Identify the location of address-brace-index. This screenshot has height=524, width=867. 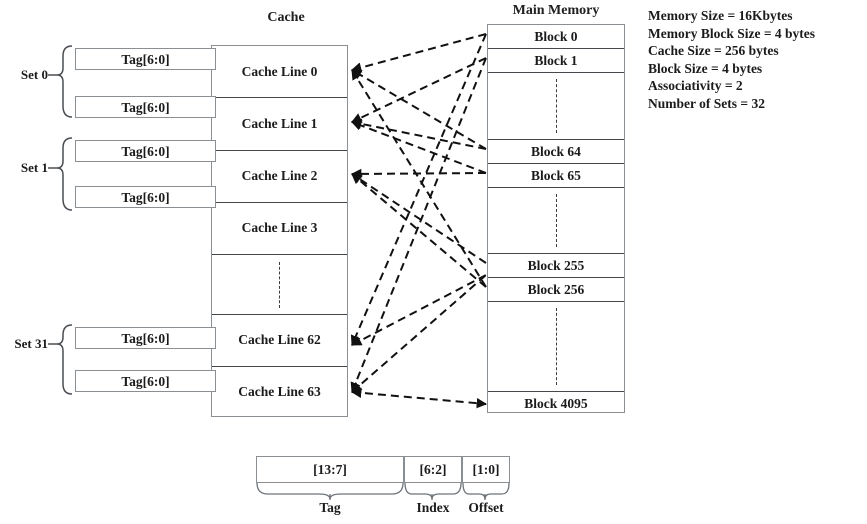
(433, 491).